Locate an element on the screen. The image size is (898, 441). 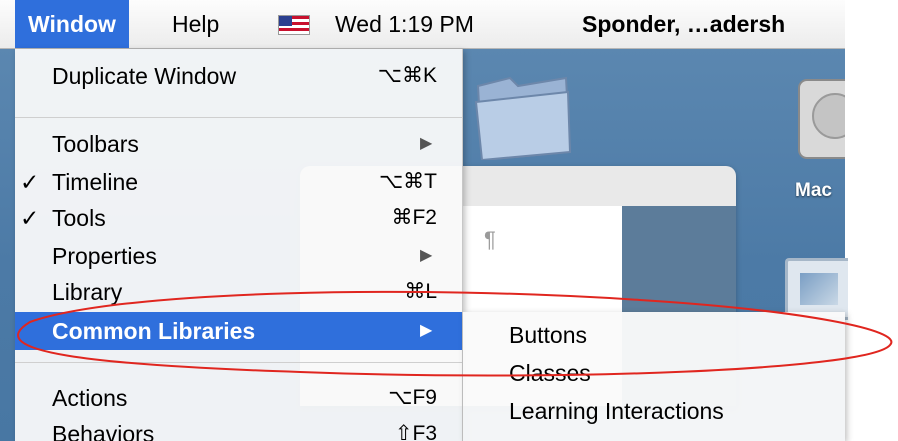
submenu-item-classes: Classes is located at coordinates (550, 373).